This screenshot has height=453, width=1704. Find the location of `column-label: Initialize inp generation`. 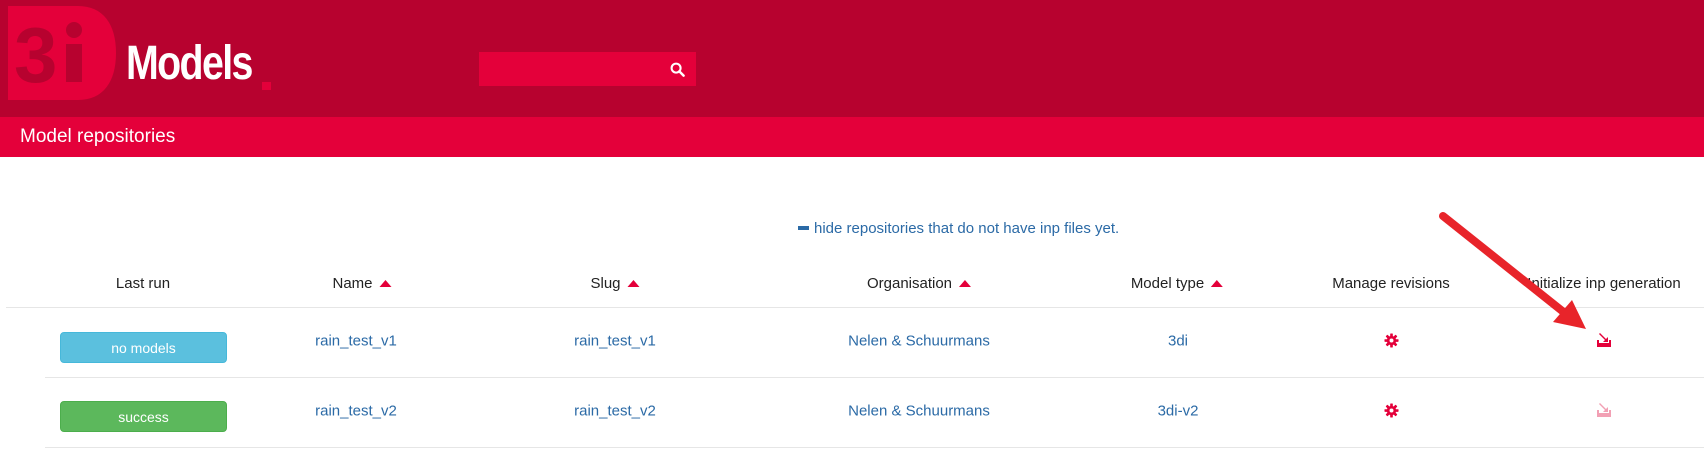

column-label: Initialize inp generation is located at coordinates (1604, 283).